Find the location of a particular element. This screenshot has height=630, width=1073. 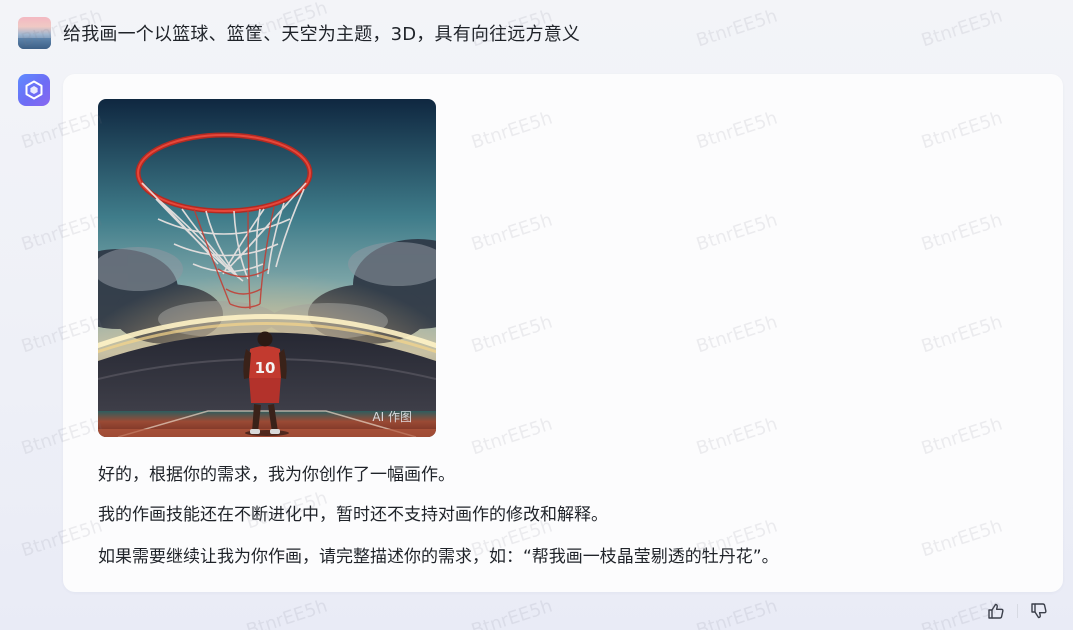

user-avatar is located at coordinates (34, 33).